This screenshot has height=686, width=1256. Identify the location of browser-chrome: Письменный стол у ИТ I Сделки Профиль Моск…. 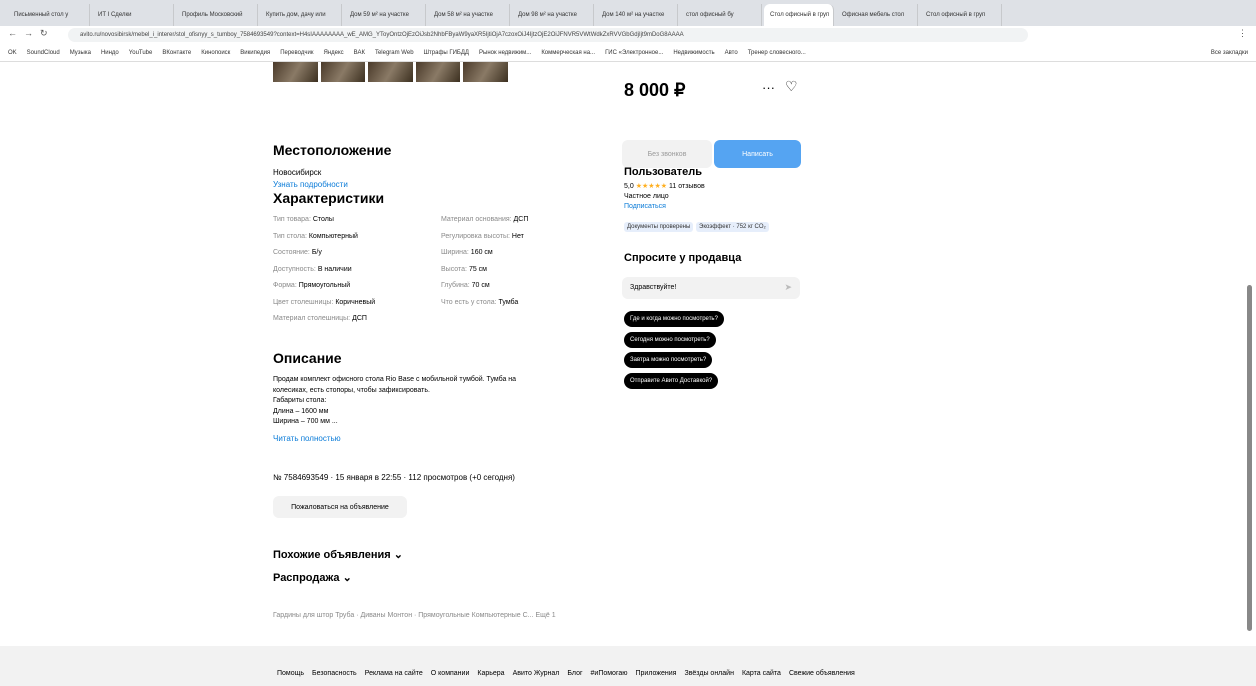
(628, 31).